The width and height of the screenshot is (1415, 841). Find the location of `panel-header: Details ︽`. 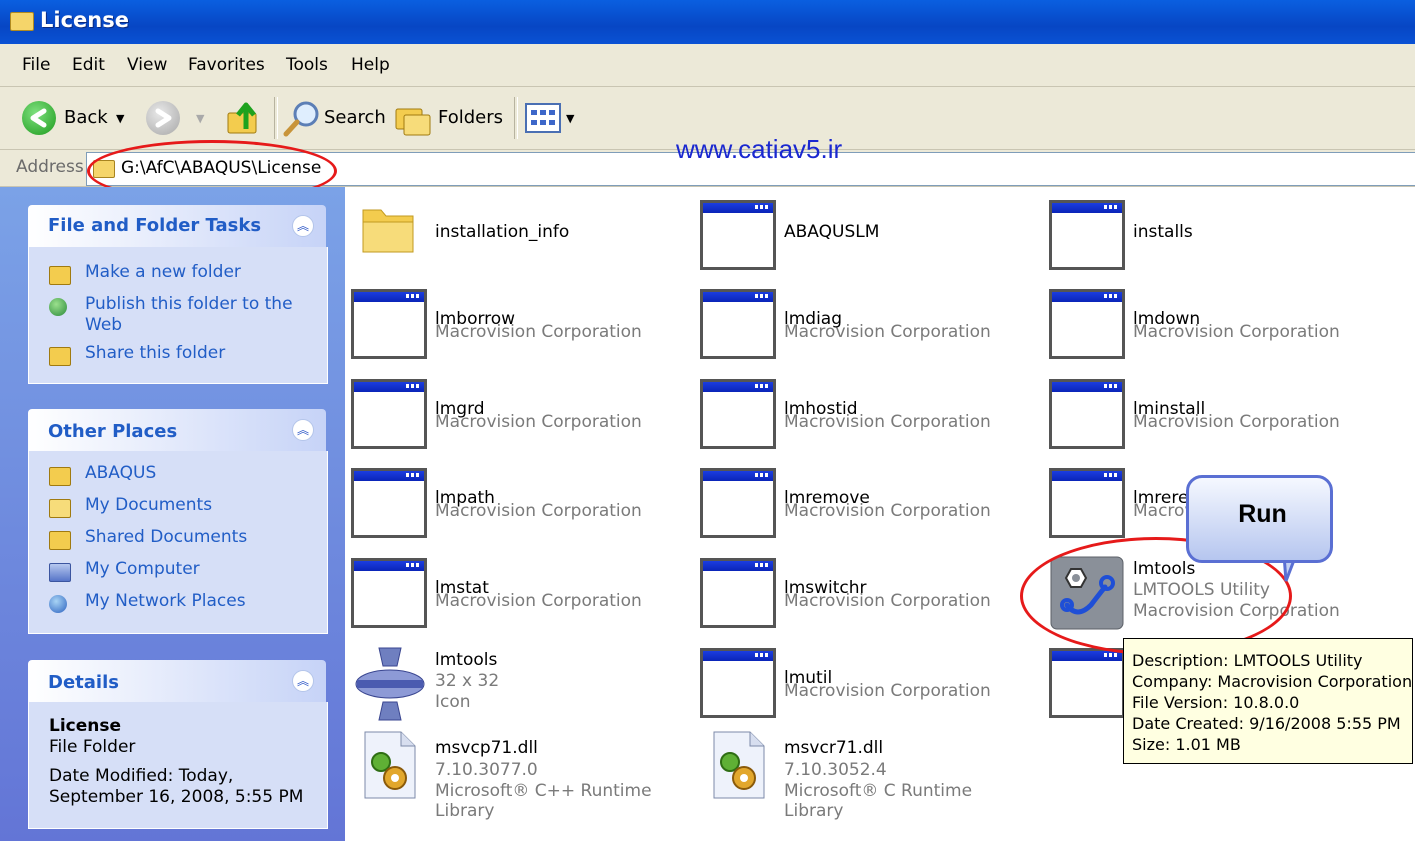

panel-header: Details ︽ is located at coordinates (177, 681).